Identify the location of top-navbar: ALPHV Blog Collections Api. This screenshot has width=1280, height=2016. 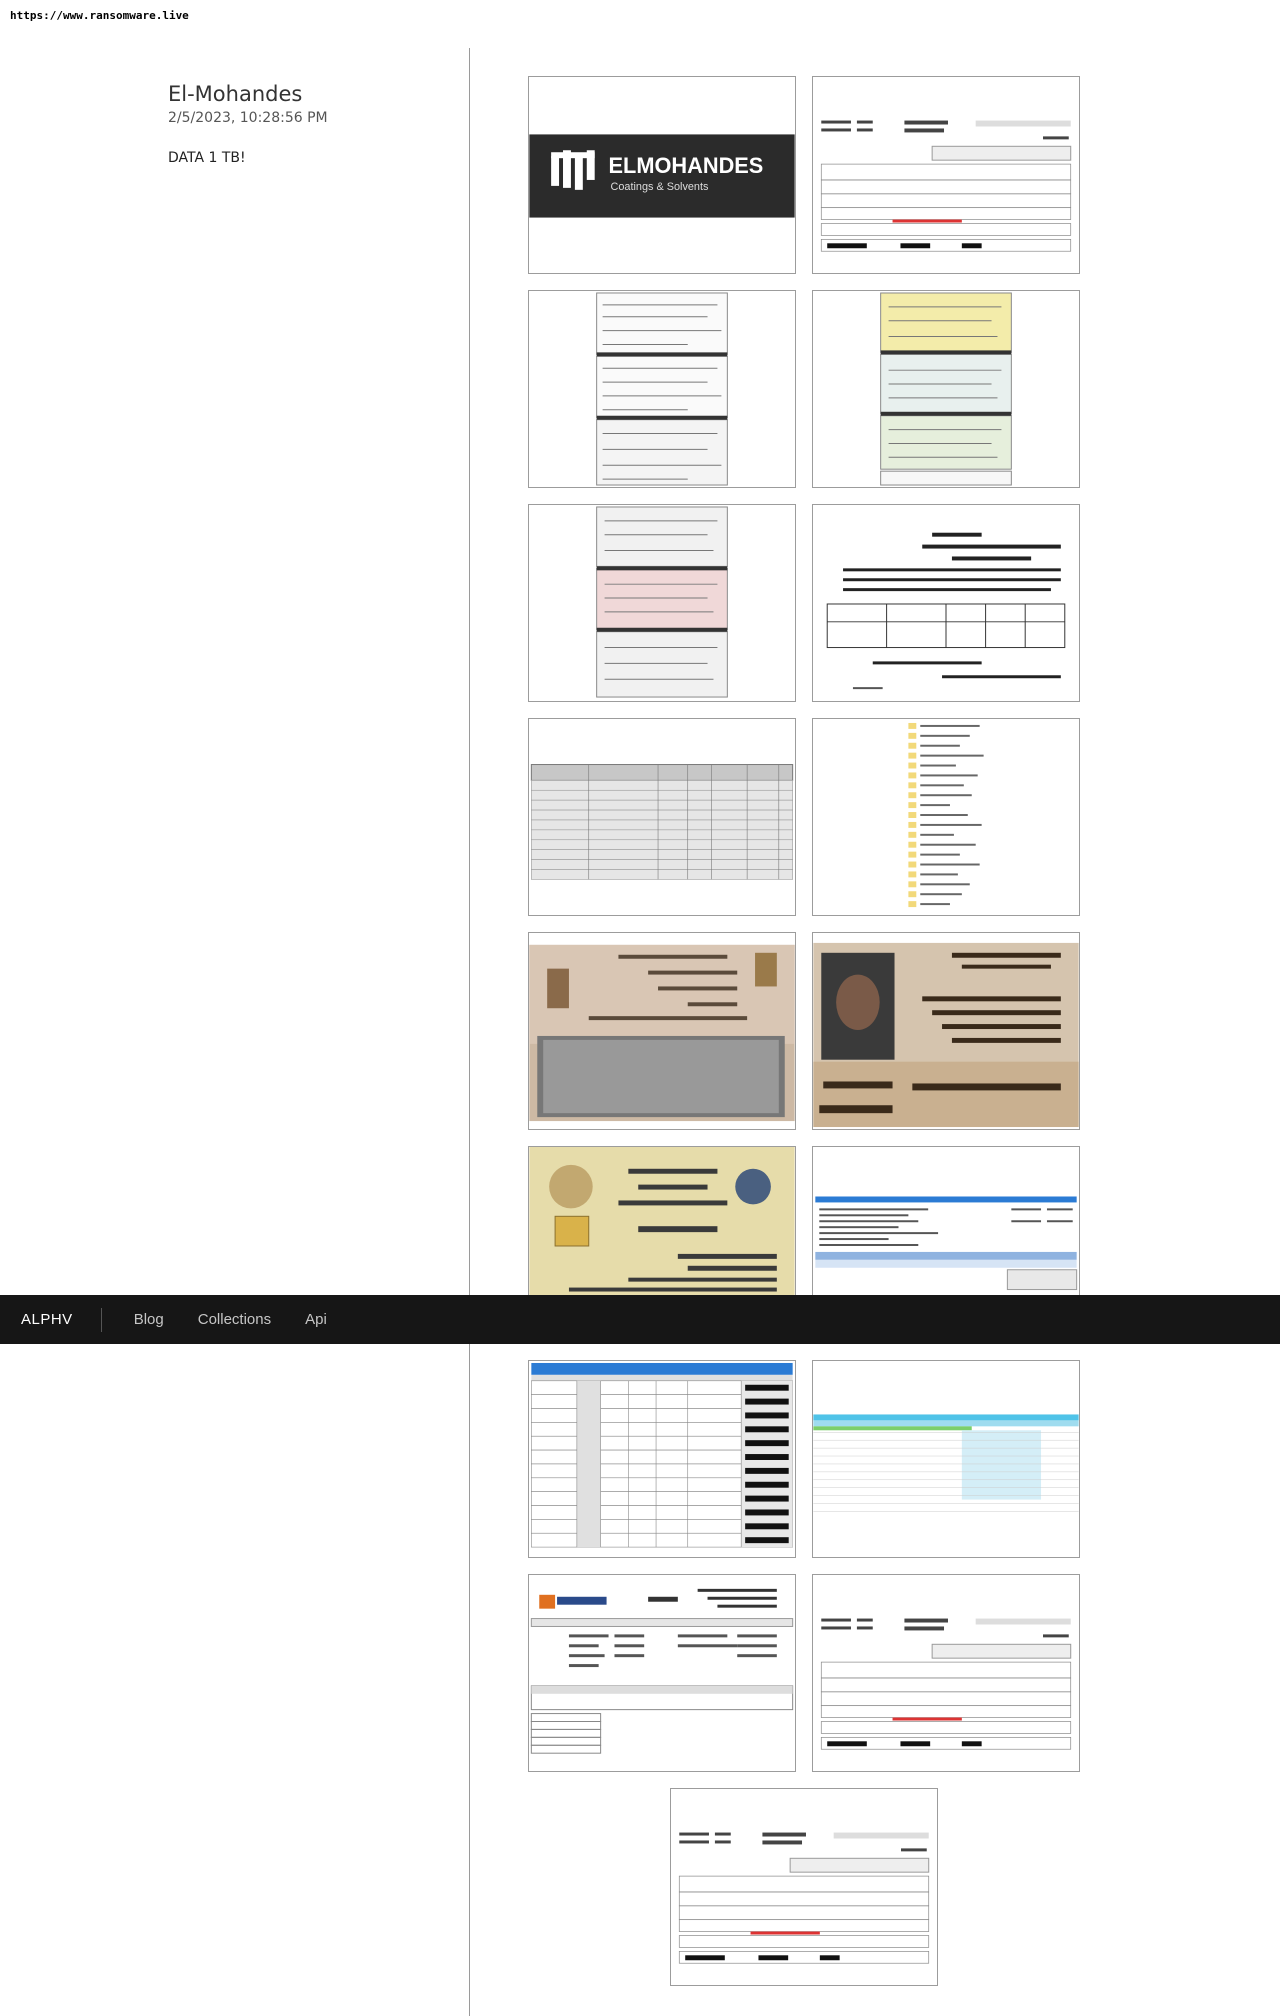
(640, 1319).